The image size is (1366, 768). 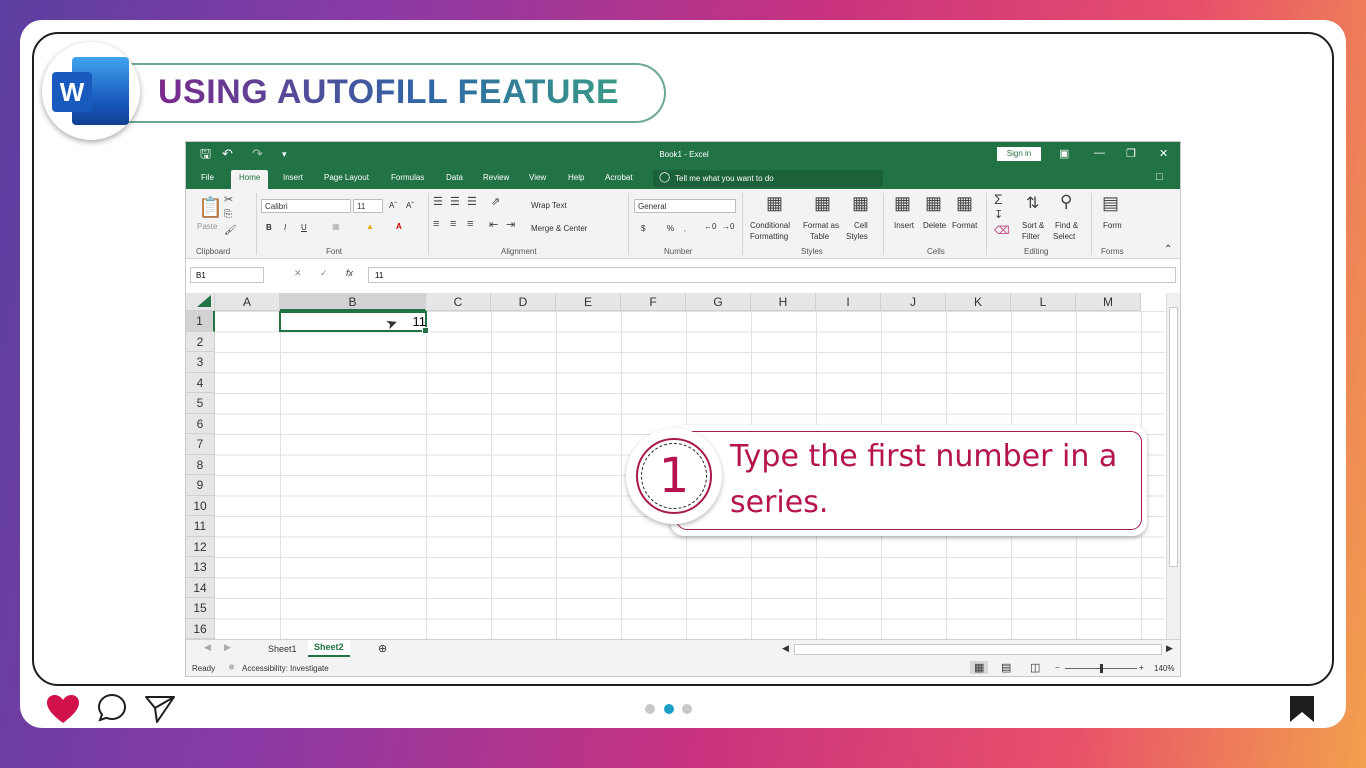 I want to click on fill-color-icon: ▲, so click(x=370, y=227).